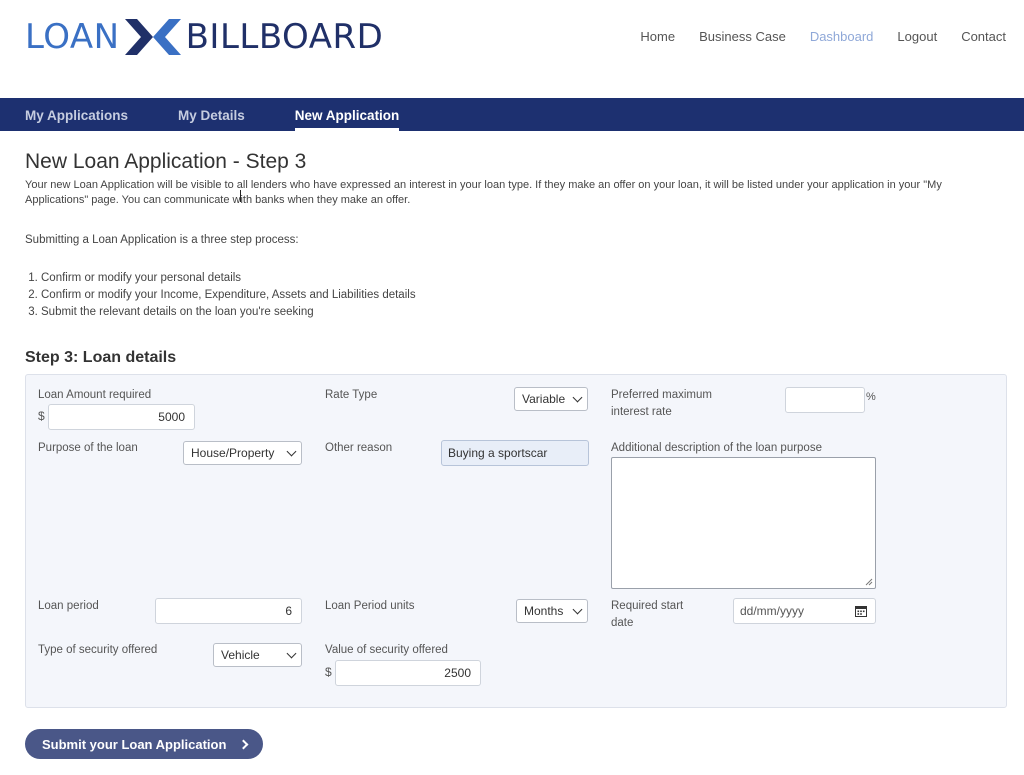  I want to click on brand-logo-left: LOAN, so click(72, 37).